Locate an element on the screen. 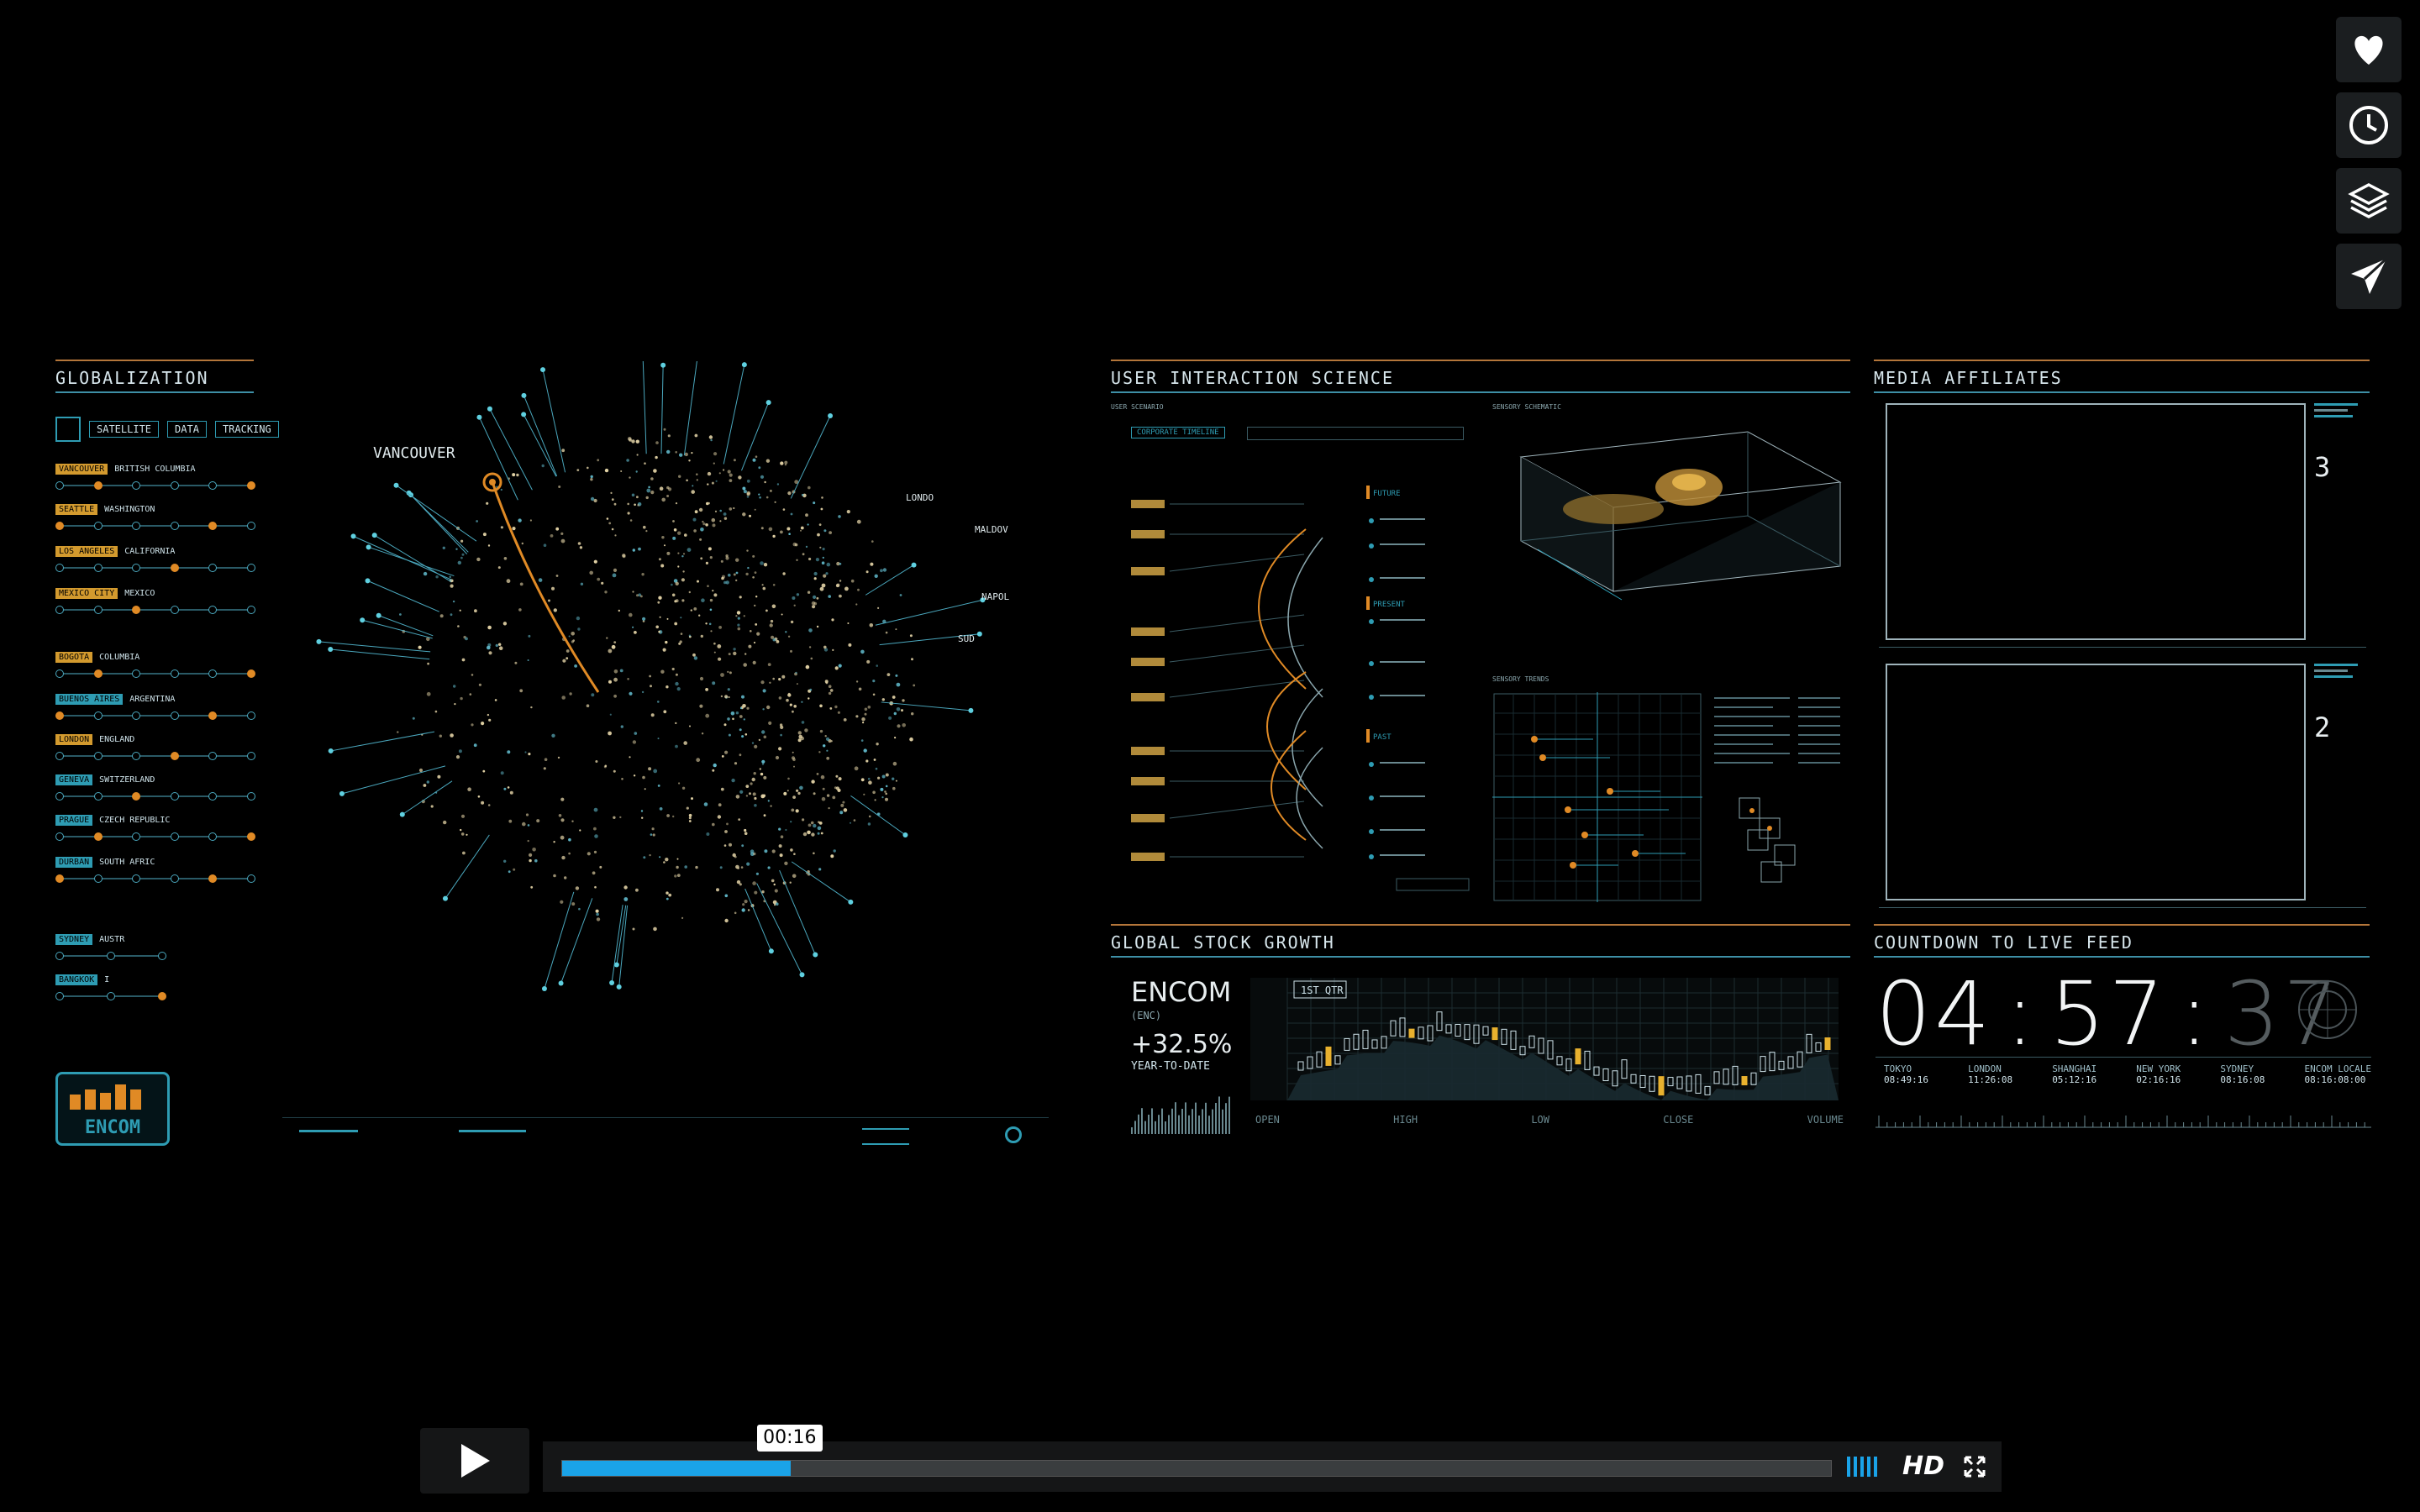 The image size is (2420, 1512). world-clock-city: NEW YORK is located at coordinates (2158, 1068).